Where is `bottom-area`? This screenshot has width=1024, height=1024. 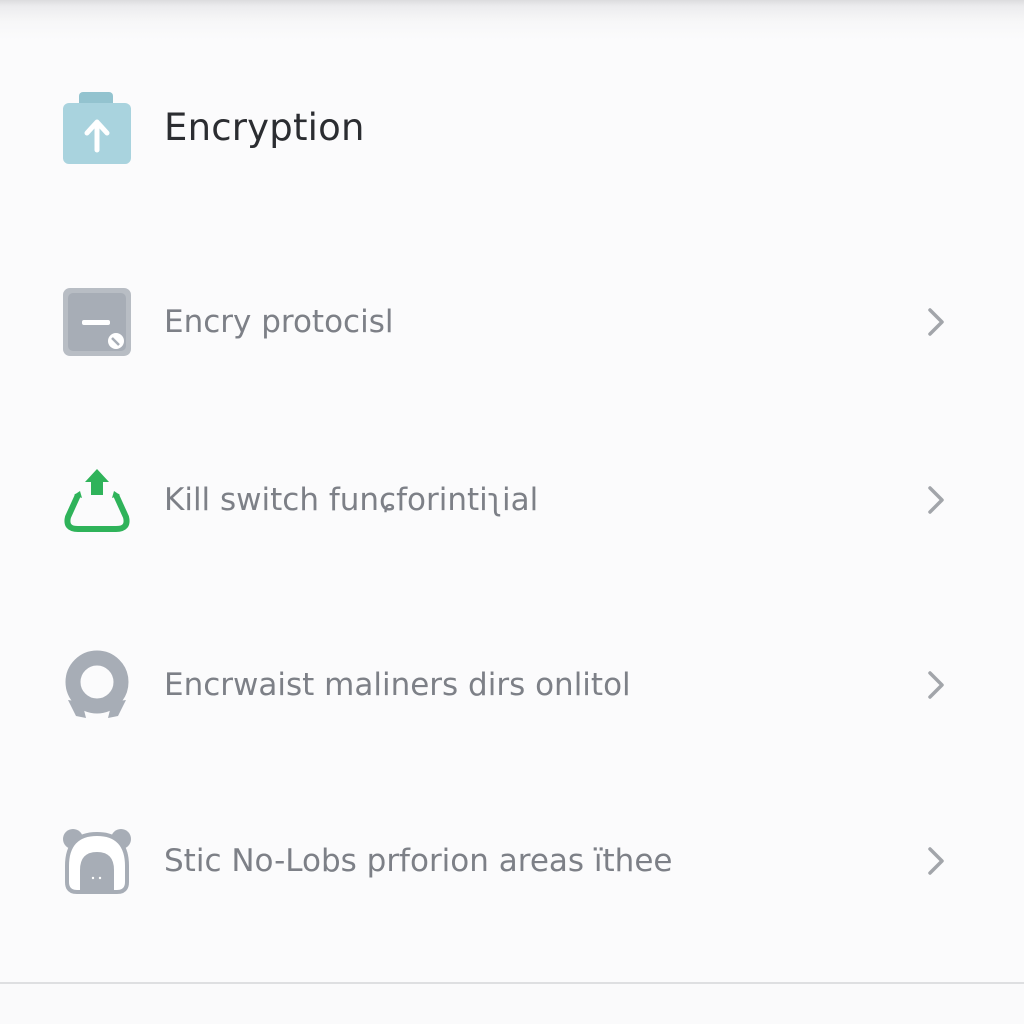 bottom-area is located at coordinates (512, 1004).